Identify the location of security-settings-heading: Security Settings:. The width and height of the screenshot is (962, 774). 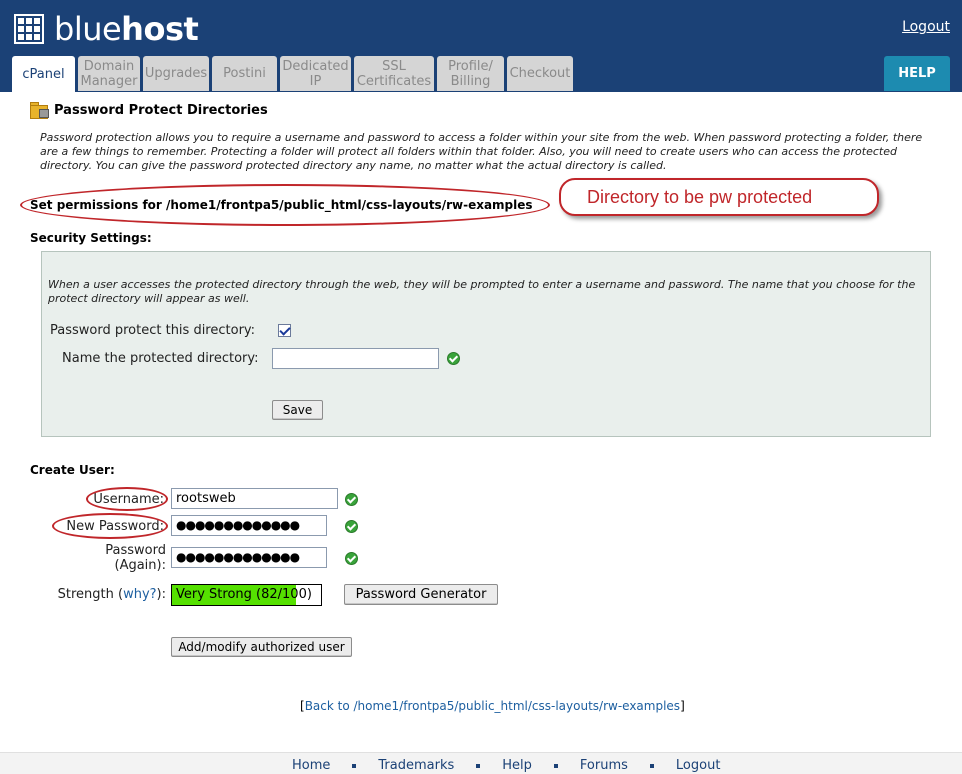
(91, 238).